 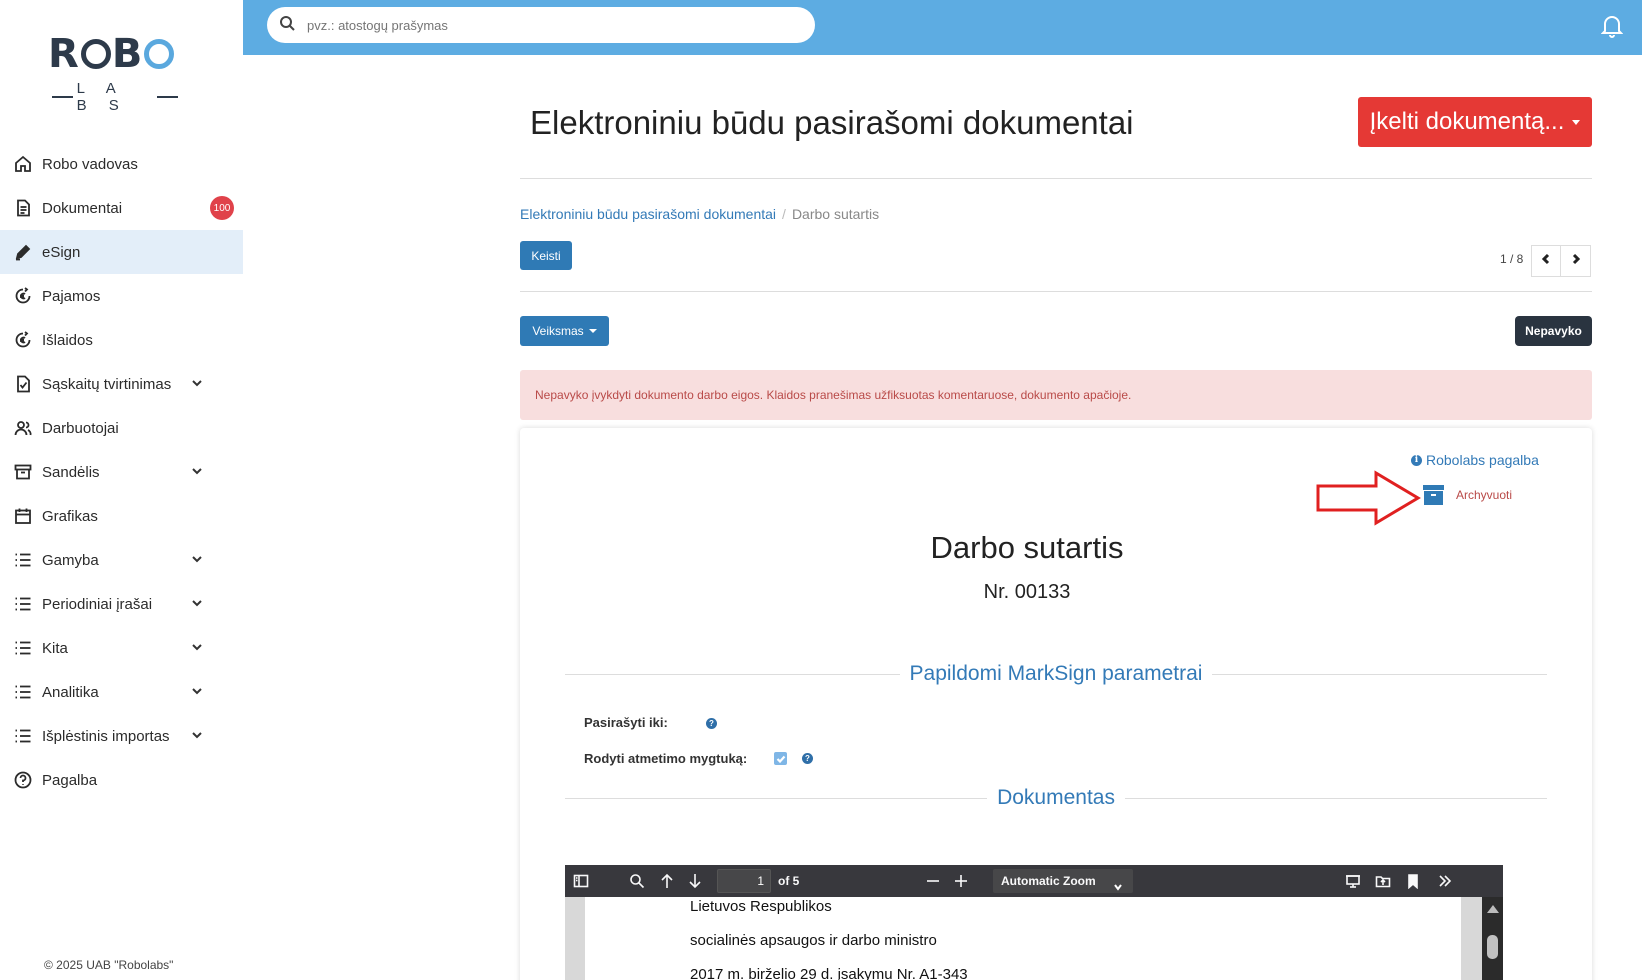 What do you see at coordinates (121, 340) in the screenshot?
I see `sidebar-item-išlaidos: Išlaidos` at bounding box center [121, 340].